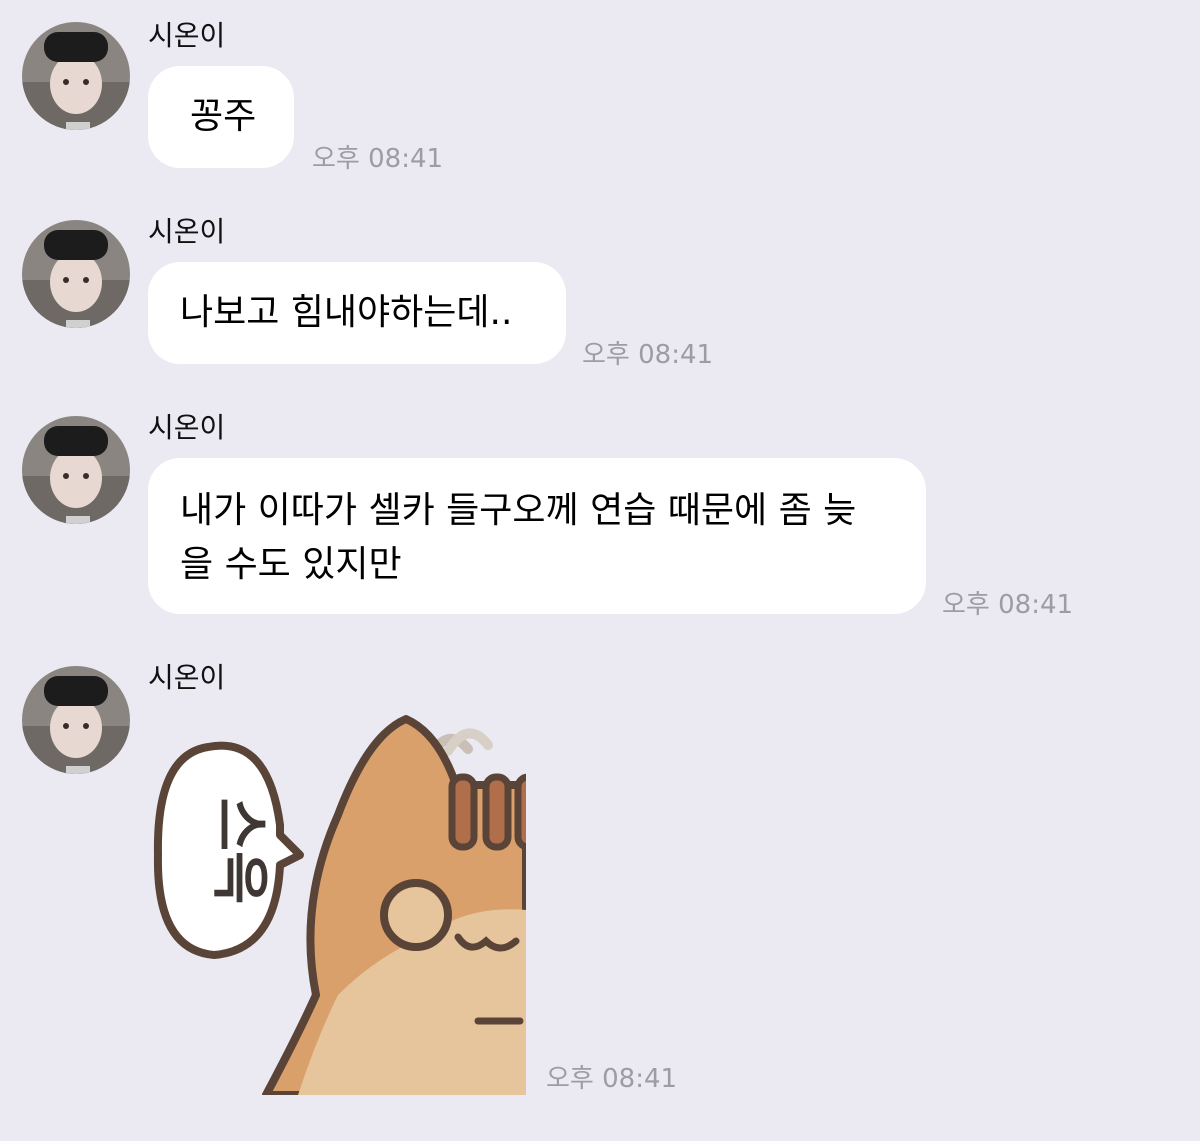 This screenshot has width=1200, height=1141. I want to click on message-bubble: 나보고 힘내야하는데.., so click(357, 313).